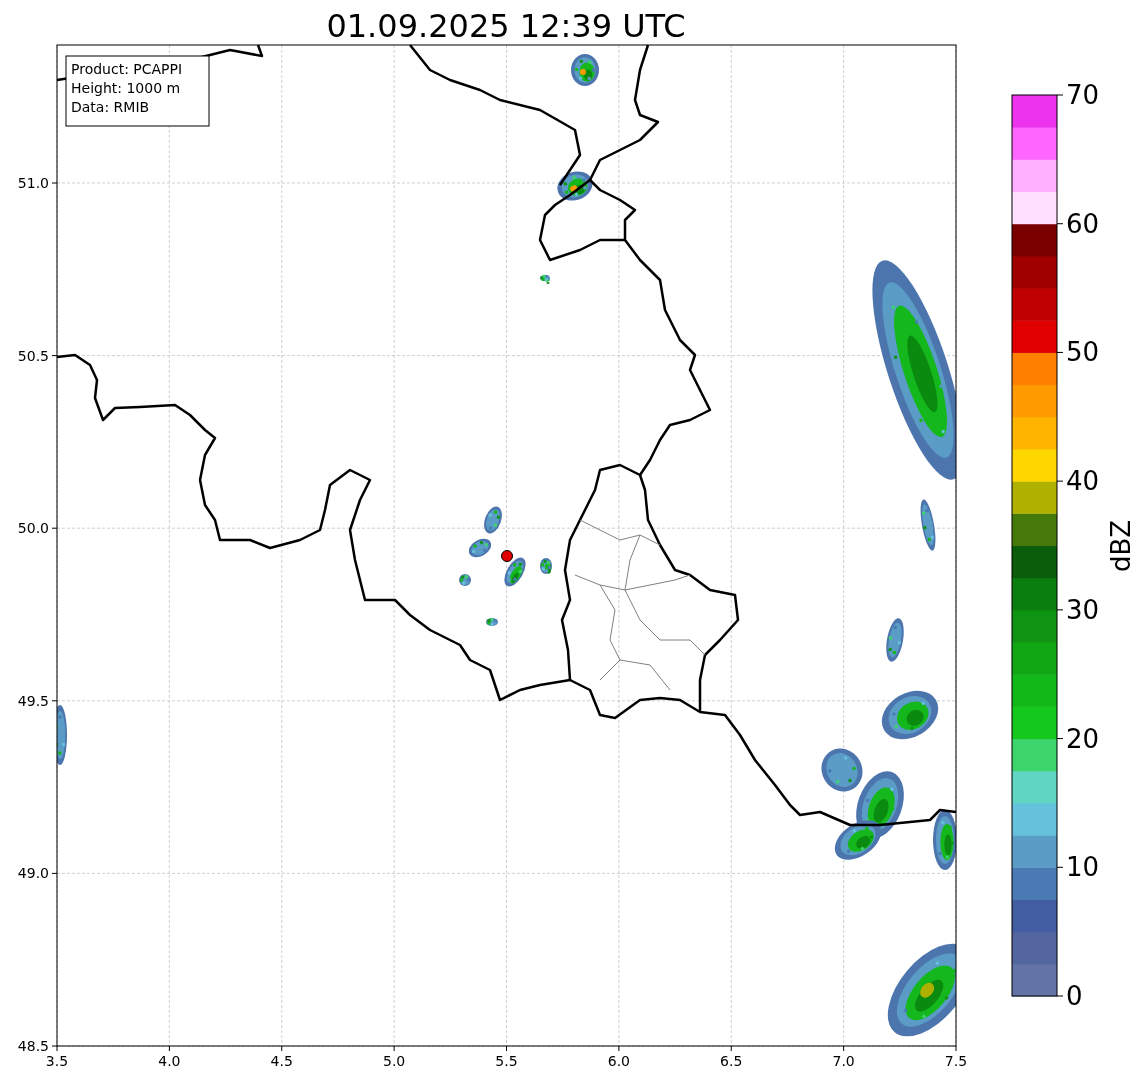  I want to click on x-axis-tick-label: 5.0, so click(394, 1061).